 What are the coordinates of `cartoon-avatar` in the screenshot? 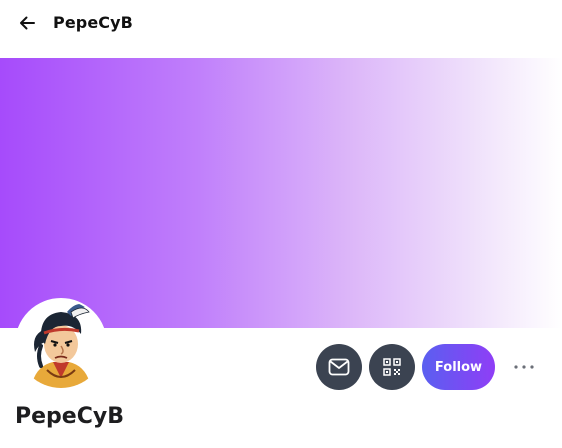 It's located at (61, 344).